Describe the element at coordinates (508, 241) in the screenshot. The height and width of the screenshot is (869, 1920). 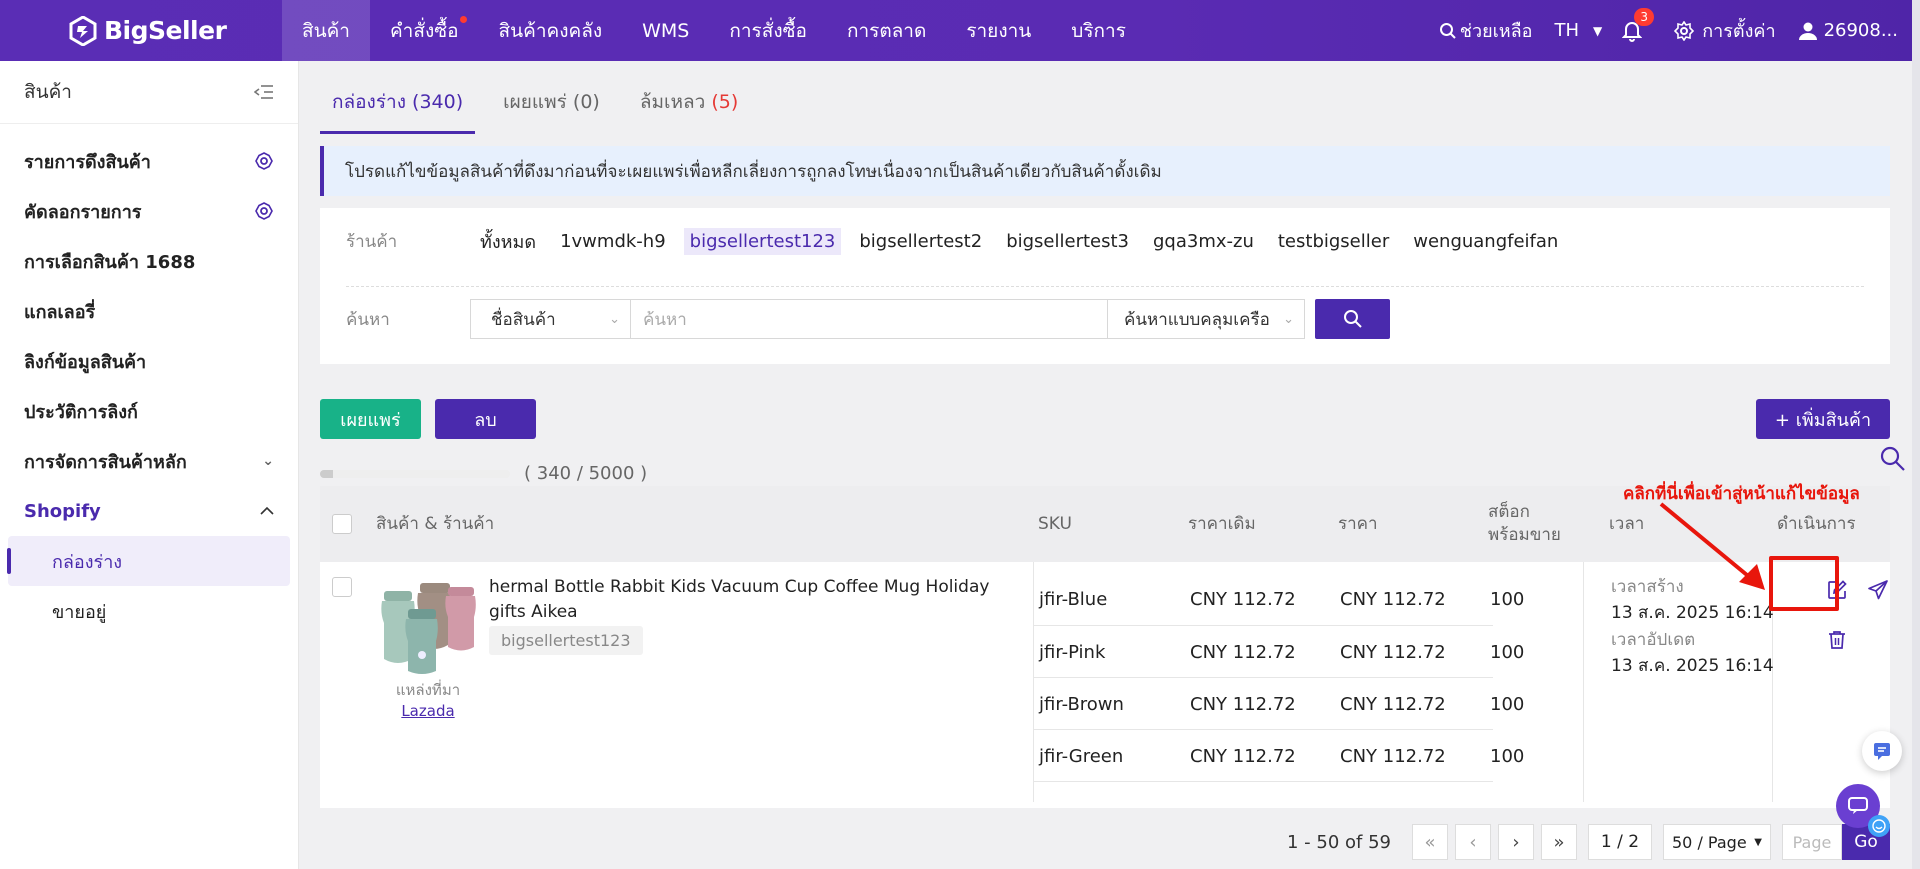
I see `store-option: ทั้งหมด` at that location.